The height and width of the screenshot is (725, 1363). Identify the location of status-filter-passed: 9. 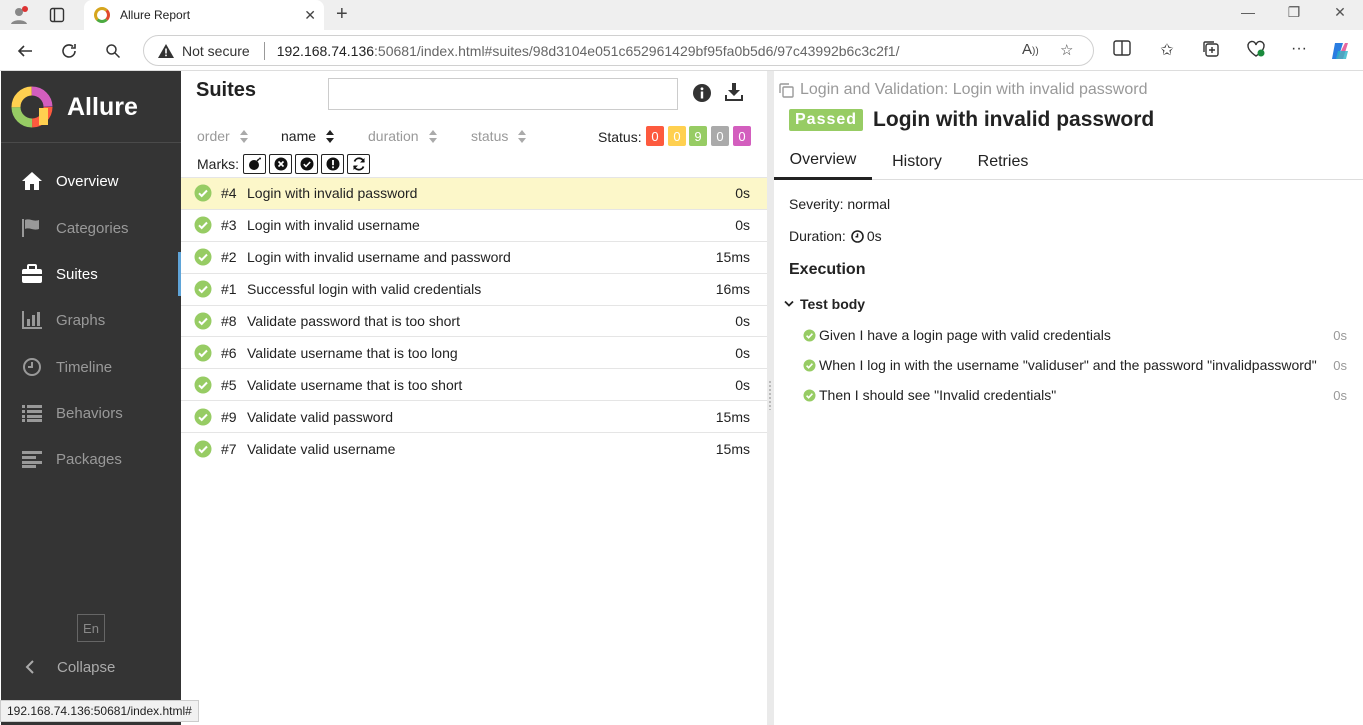
(698, 136).